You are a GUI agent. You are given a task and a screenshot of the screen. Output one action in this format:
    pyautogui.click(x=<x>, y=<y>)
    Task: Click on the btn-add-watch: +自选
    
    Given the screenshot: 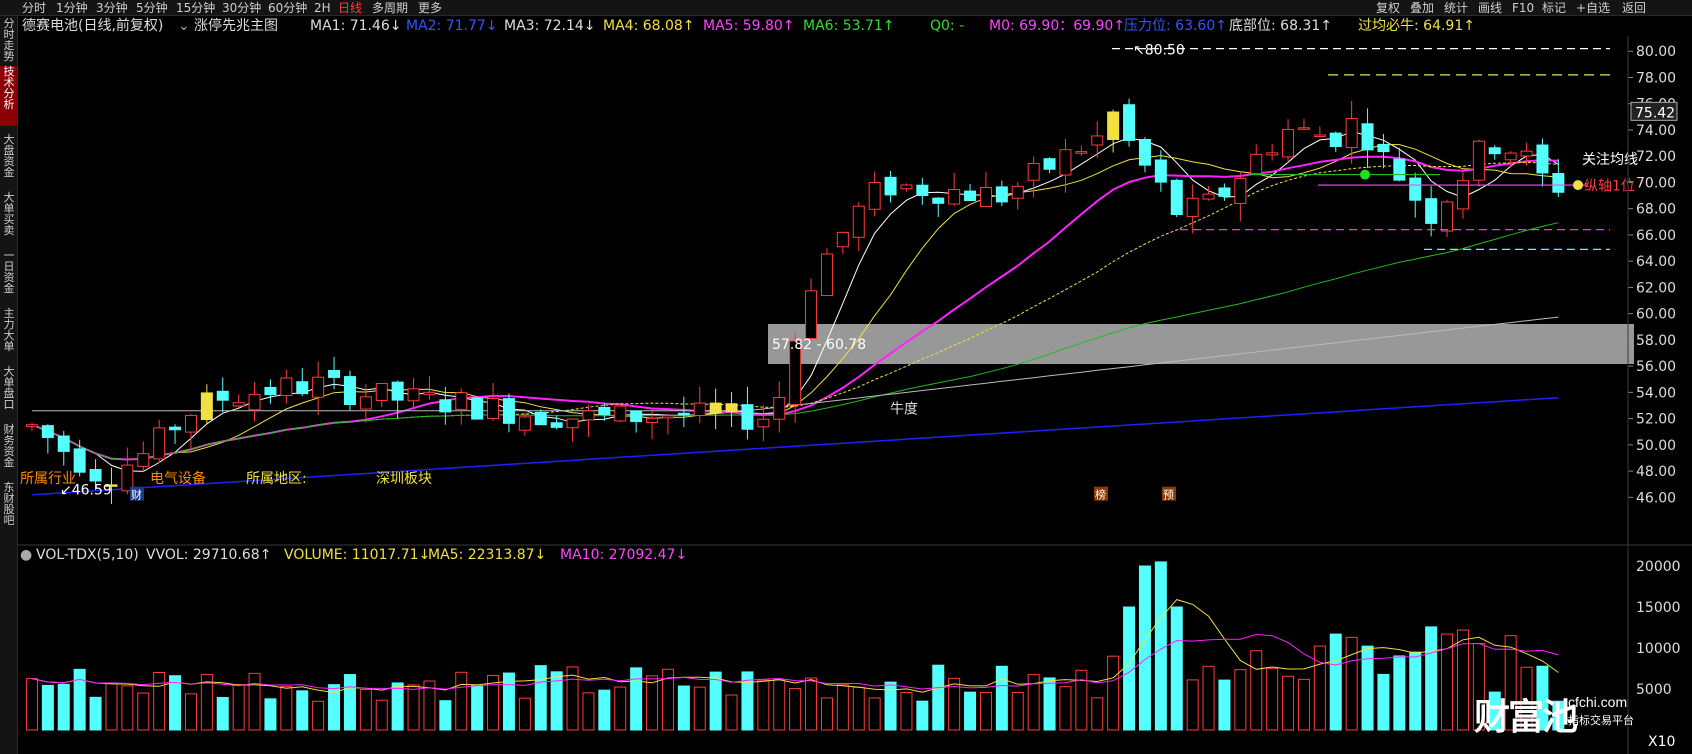 What is the action you would take?
    pyautogui.click(x=1593, y=8)
    